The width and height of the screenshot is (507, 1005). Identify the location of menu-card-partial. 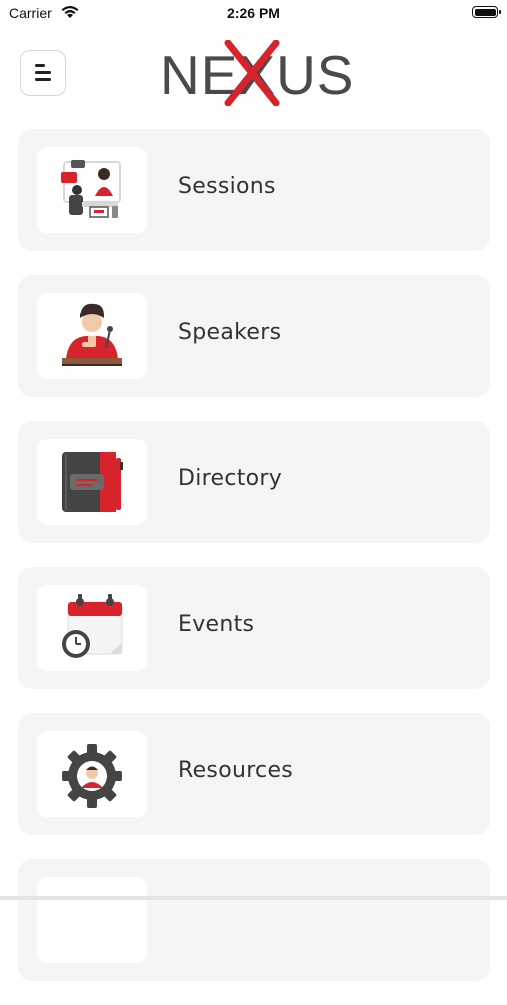
(254, 920).